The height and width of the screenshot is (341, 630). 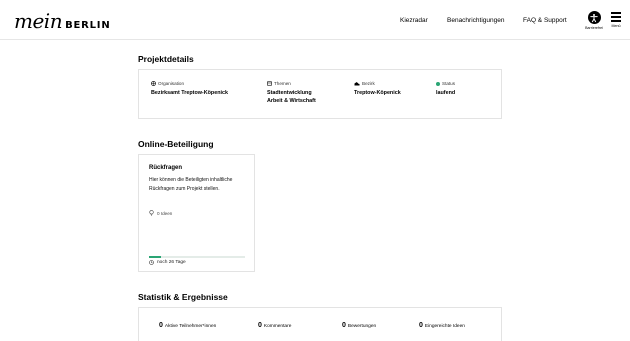 I want to click on stat-submitted-ideas: 0 Eingereichte Ideen, so click(x=442, y=325).